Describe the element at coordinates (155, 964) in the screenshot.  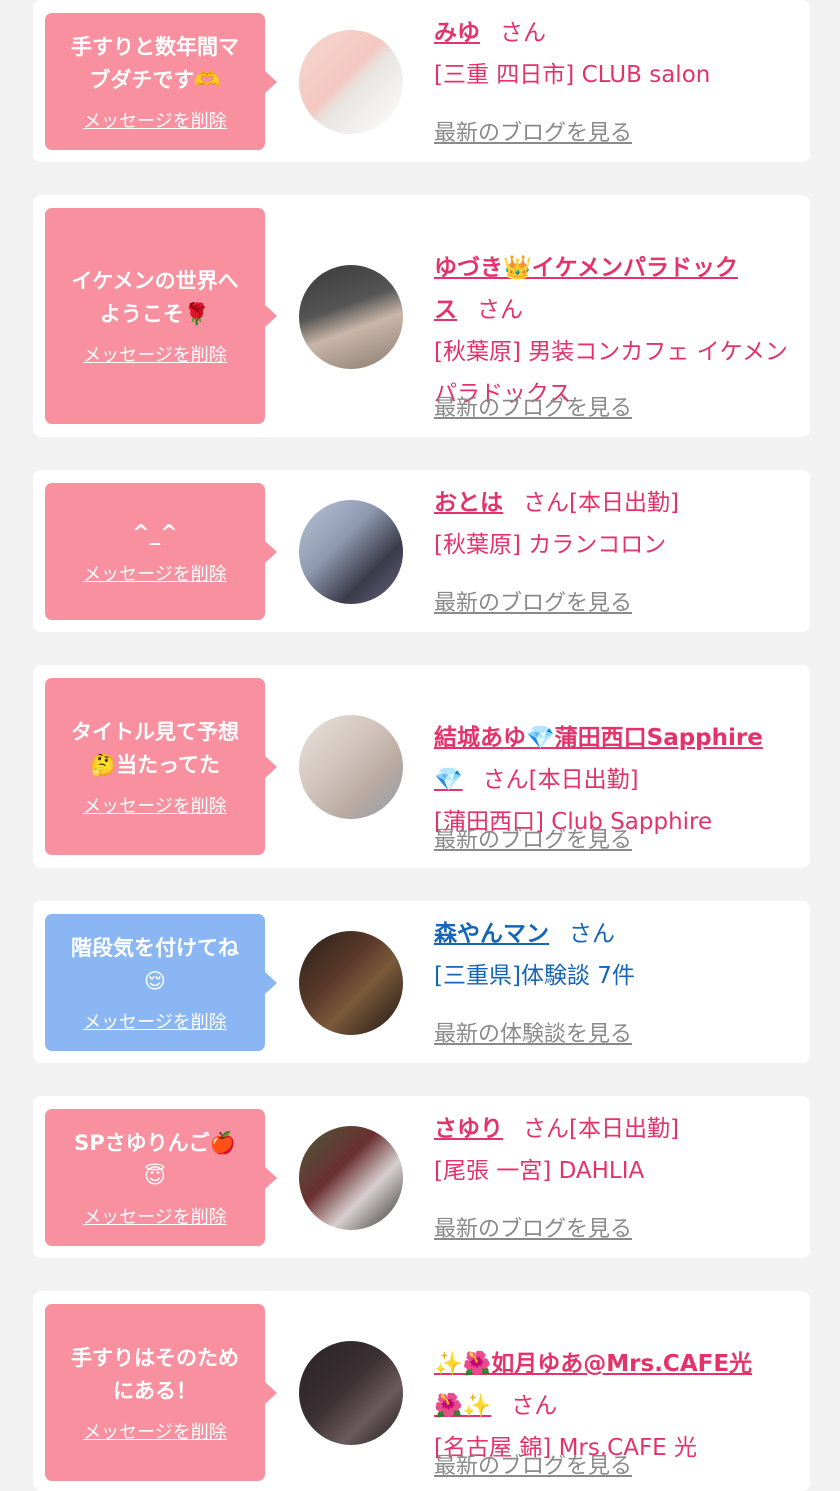
I see `message-text: 階段気を付けてね 😌` at that location.